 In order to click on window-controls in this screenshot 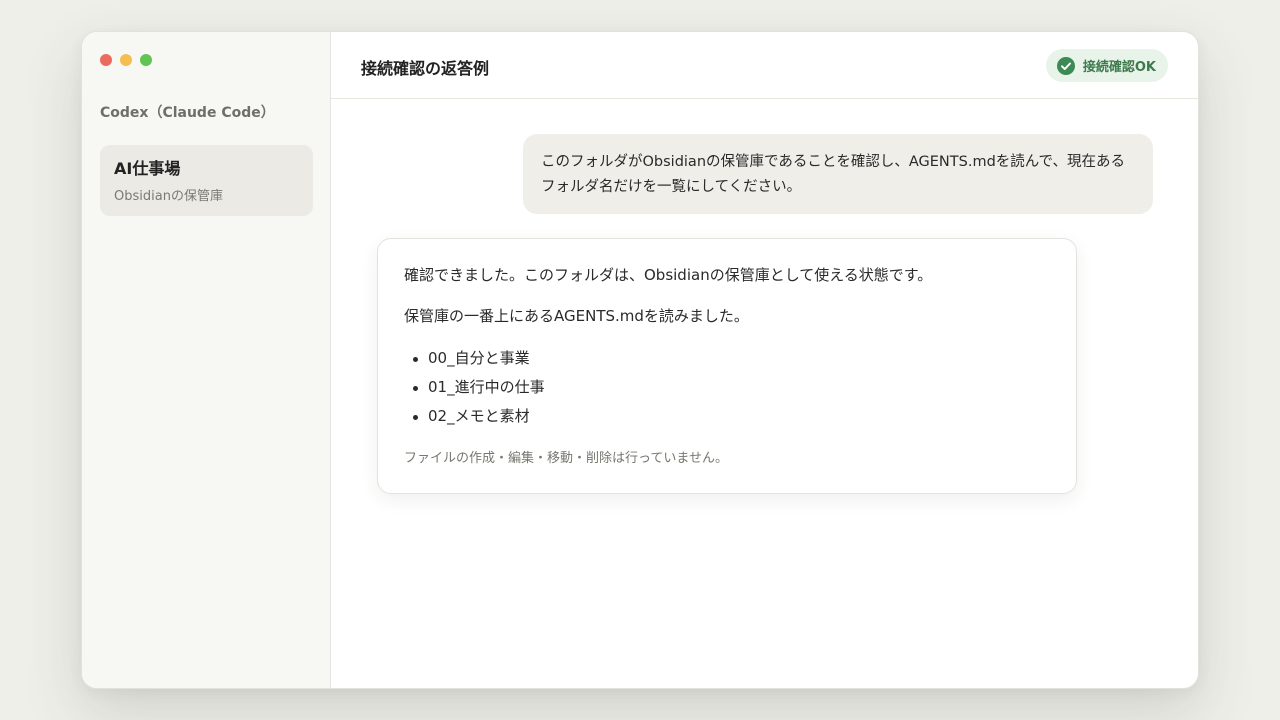, I will do `click(126, 60)`.